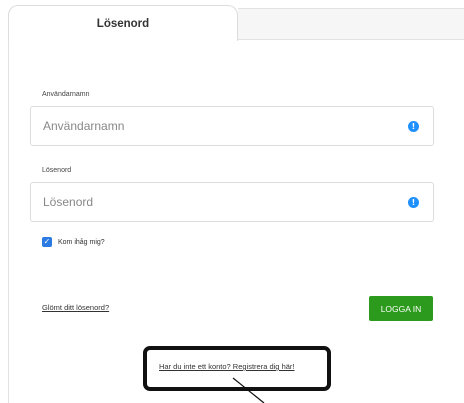 The height and width of the screenshot is (403, 464). I want to click on login-button: LOGGA IN, so click(401, 308).